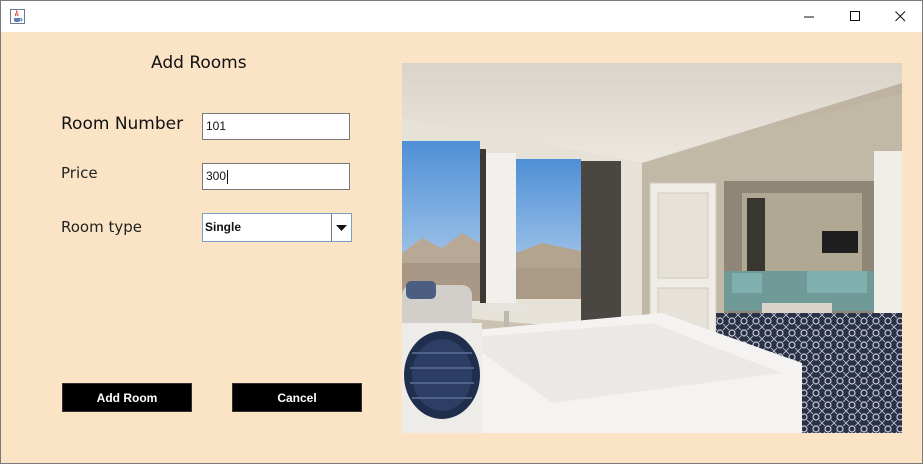 This screenshot has height=464, width=923. I want to click on chevron-down-icon, so click(341, 227).